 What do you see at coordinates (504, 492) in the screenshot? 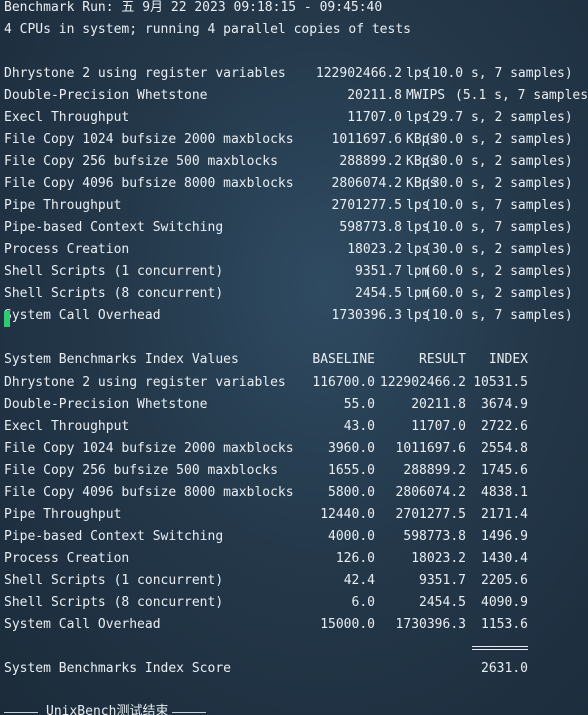
I see `index-value: 4838.1` at bounding box center [504, 492].